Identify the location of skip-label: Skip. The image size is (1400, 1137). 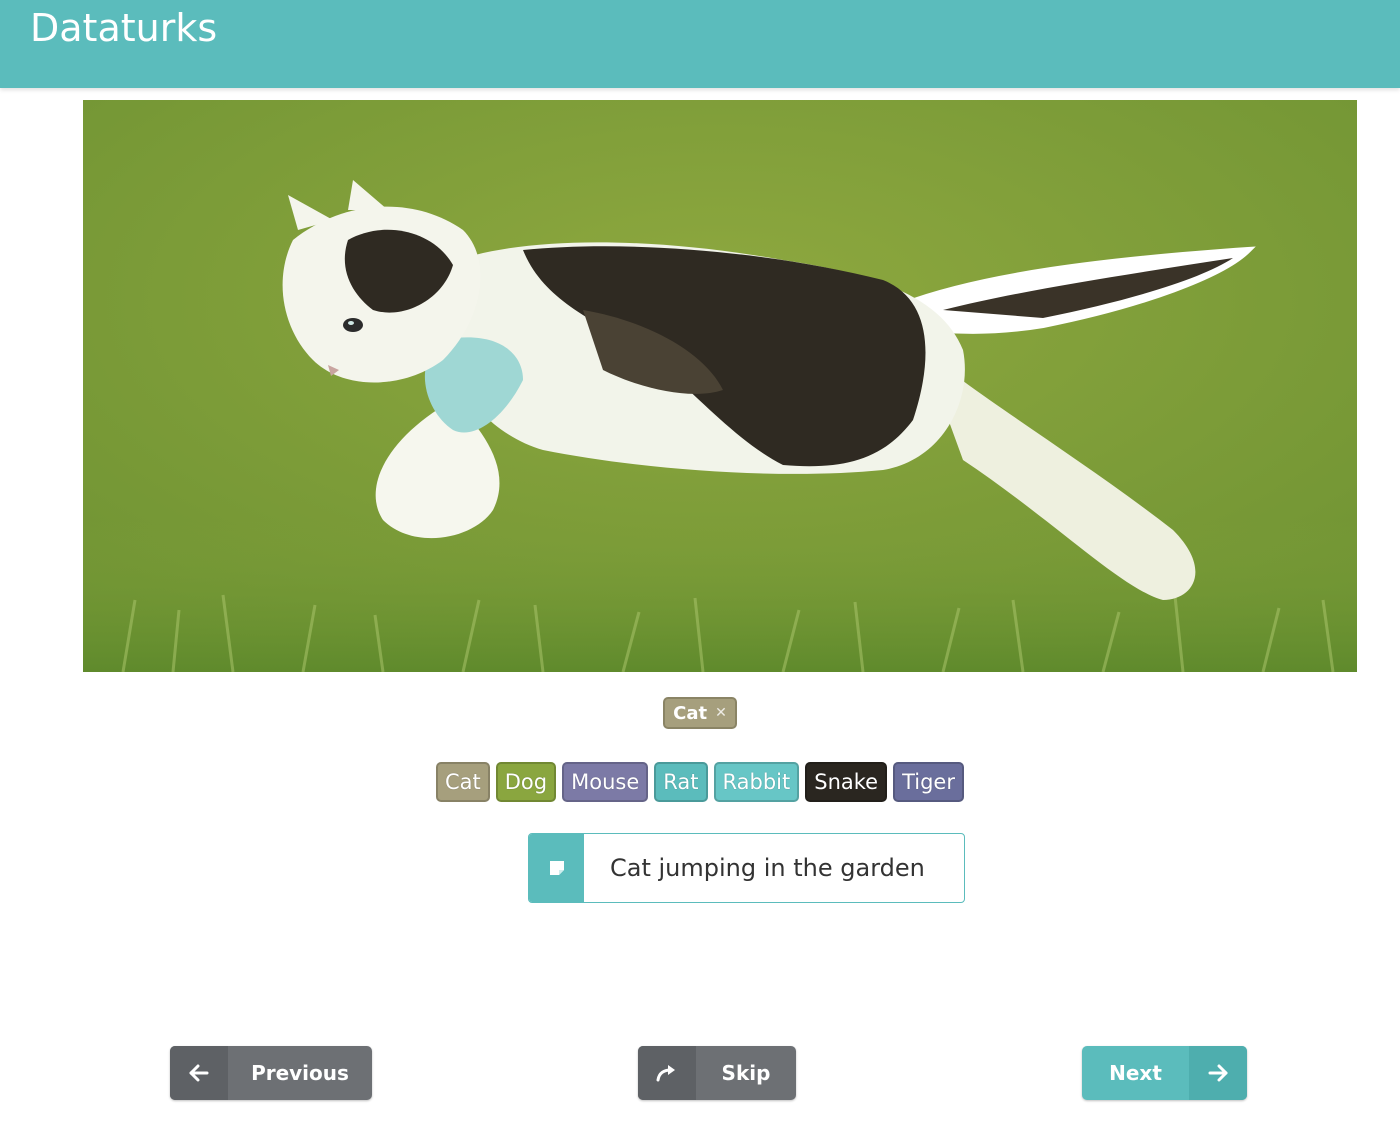
(746, 1073).